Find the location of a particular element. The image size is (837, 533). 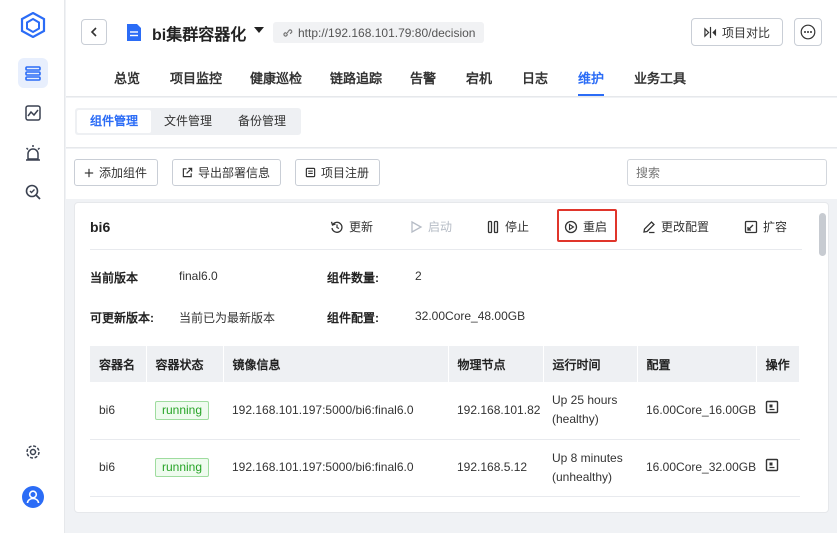

edit-icon is located at coordinates (649, 226).